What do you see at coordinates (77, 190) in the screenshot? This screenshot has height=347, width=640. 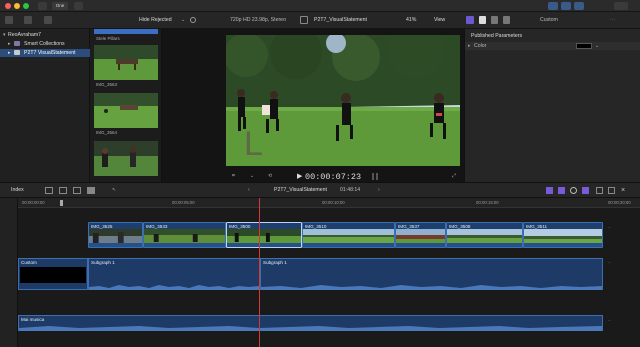 I see `append-clip-icon` at bounding box center [77, 190].